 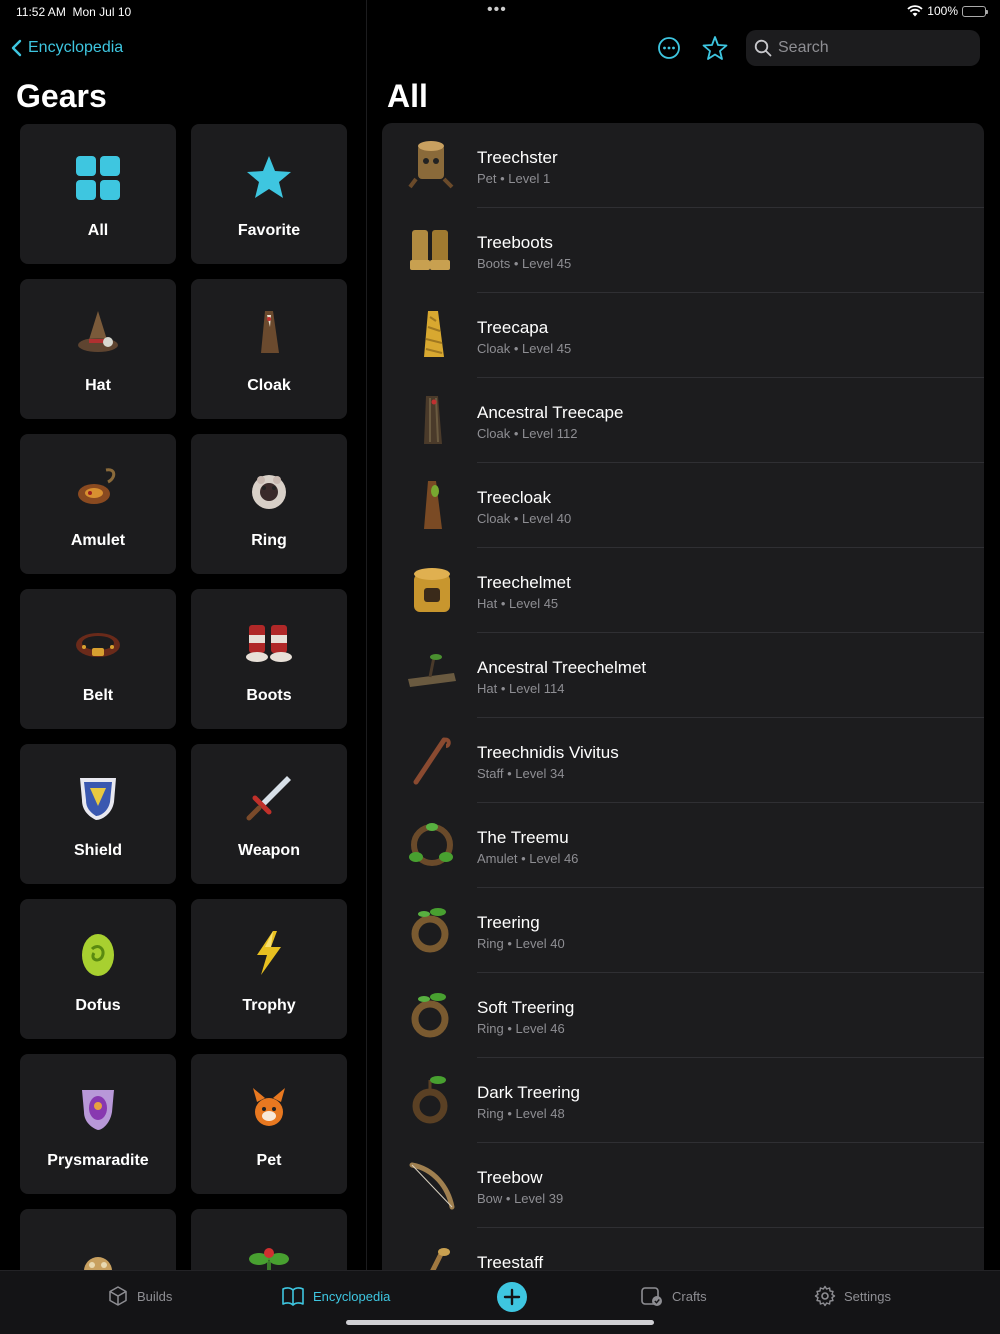 I want to click on category-tile-belt: Belt, so click(x=98, y=659).